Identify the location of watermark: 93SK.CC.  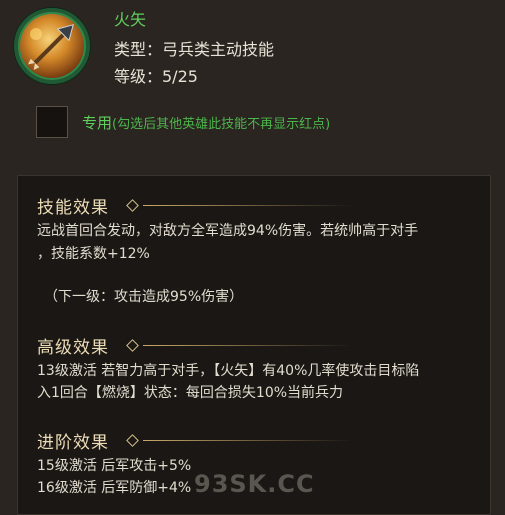
(254, 484).